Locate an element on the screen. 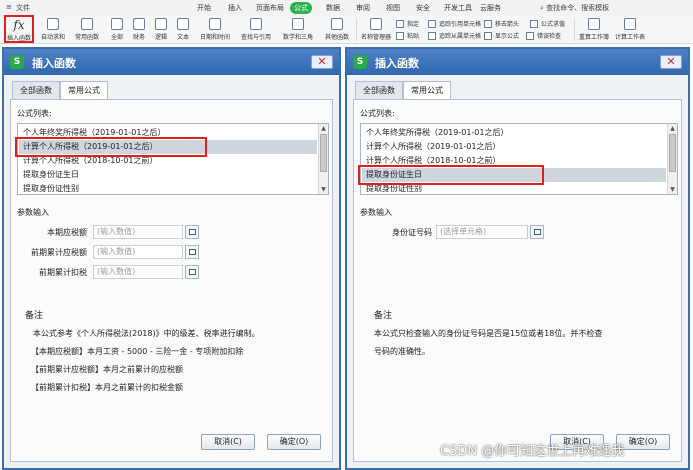  menu-file: 文件 is located at coordinates (23, 8).